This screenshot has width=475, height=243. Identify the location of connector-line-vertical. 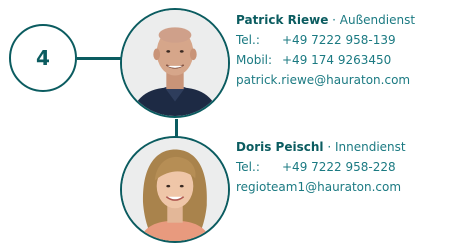
(176, 128).